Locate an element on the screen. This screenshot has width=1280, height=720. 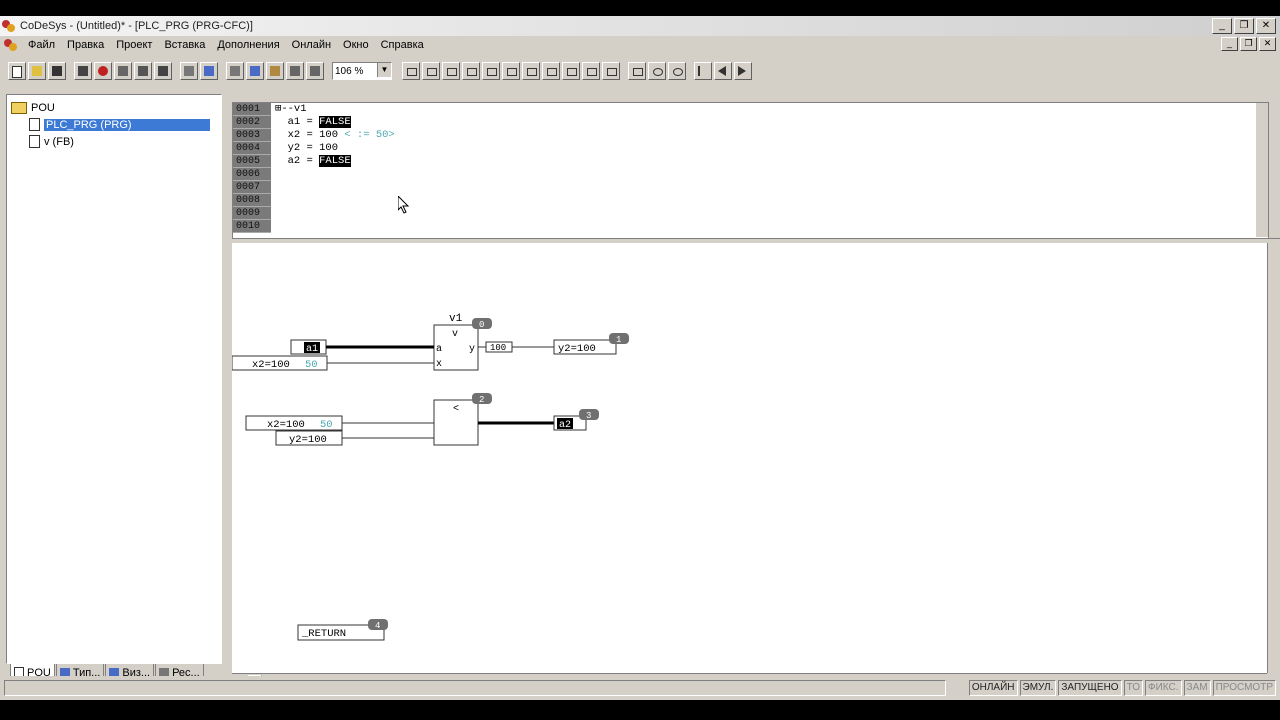
menu-insert: Вставка is located at coordinates (184, 45).